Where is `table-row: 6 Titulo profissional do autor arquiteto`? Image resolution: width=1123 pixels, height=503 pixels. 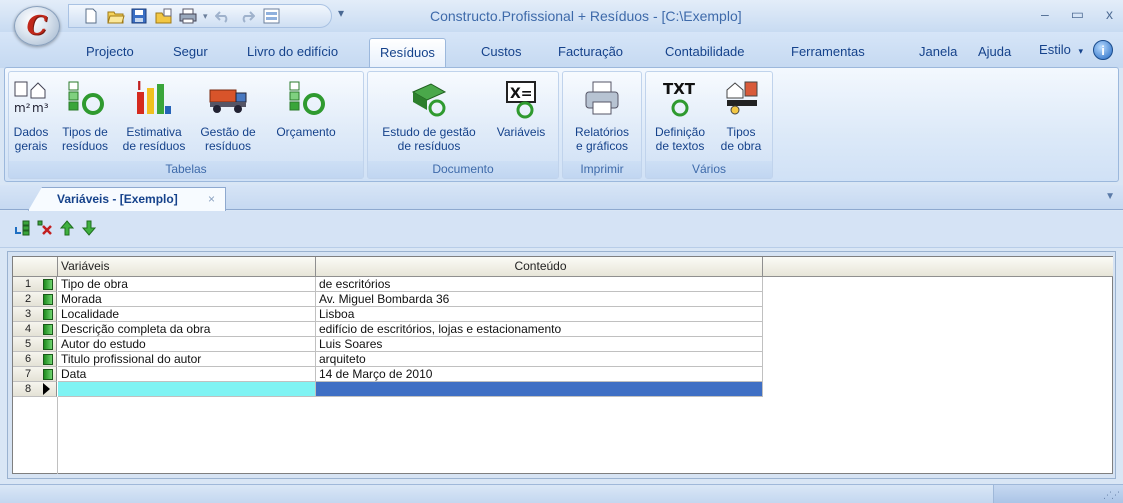 table-row: 6 Titulo profissional do autor arquiteto is located at coordinates (397, 359).